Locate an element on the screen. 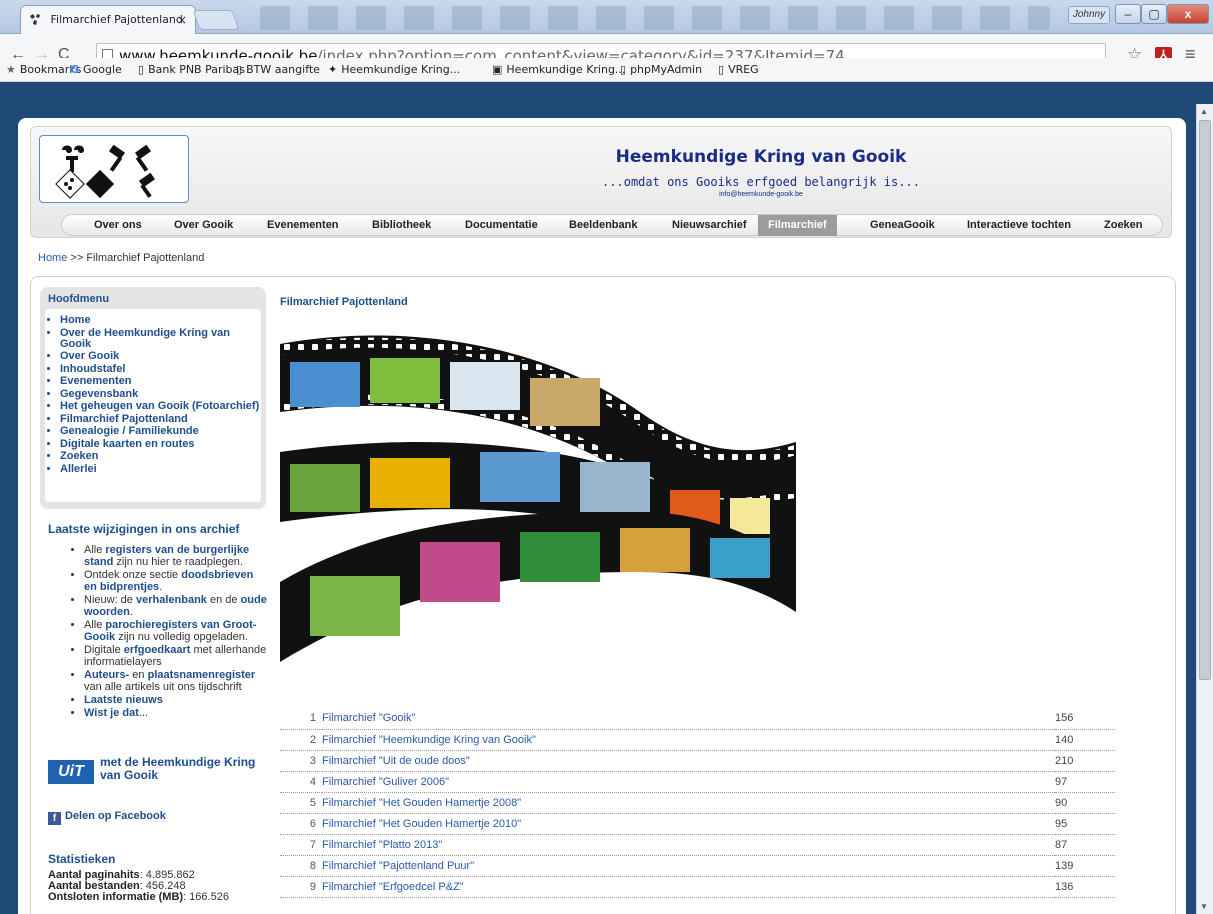 The height and width of the screenshot is (914, 1213). film-title-cell: Filmarchief "Het Gouden Hamertje 2010" is located at coordinates (688, 824).